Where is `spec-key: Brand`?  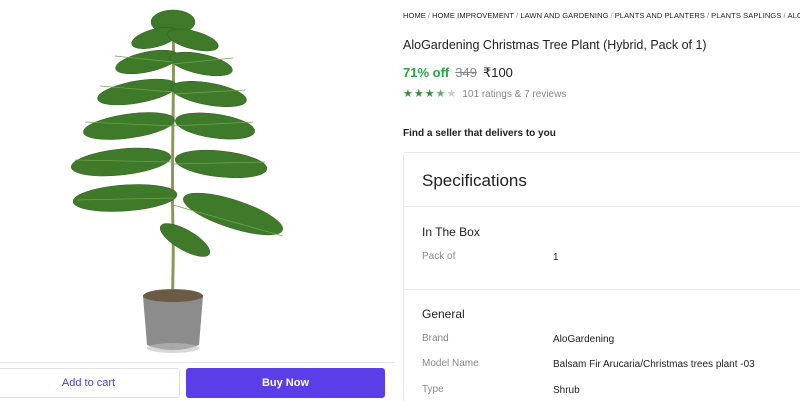 spec-key: Brand is located at coordinates (435, 338).